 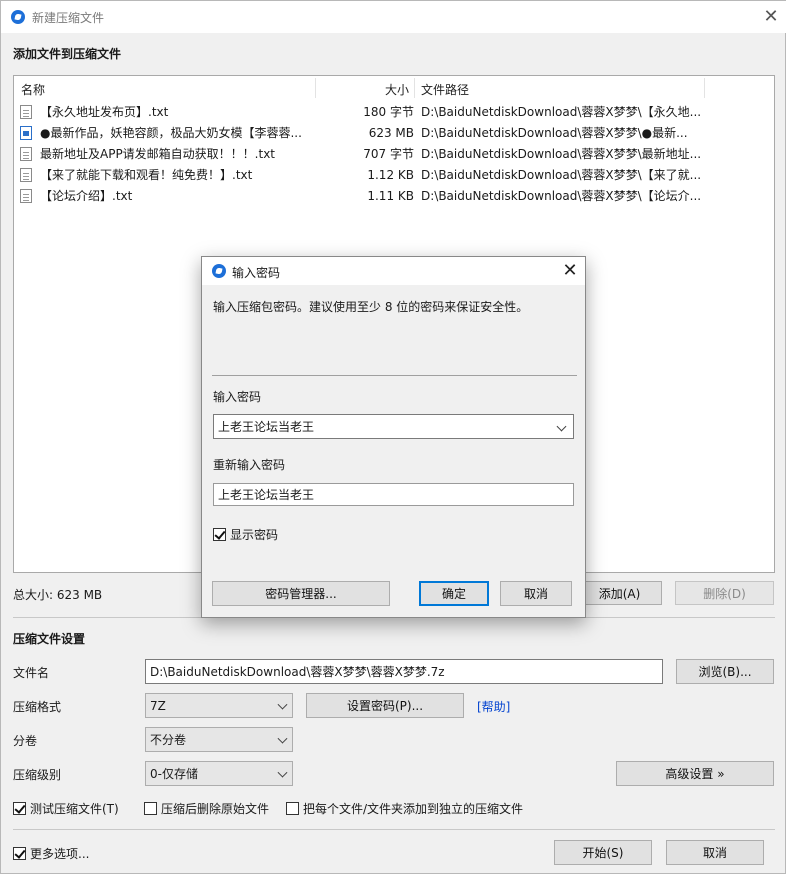 I want to click on file-size: 1.12 KB, so click(x=390, y=174).